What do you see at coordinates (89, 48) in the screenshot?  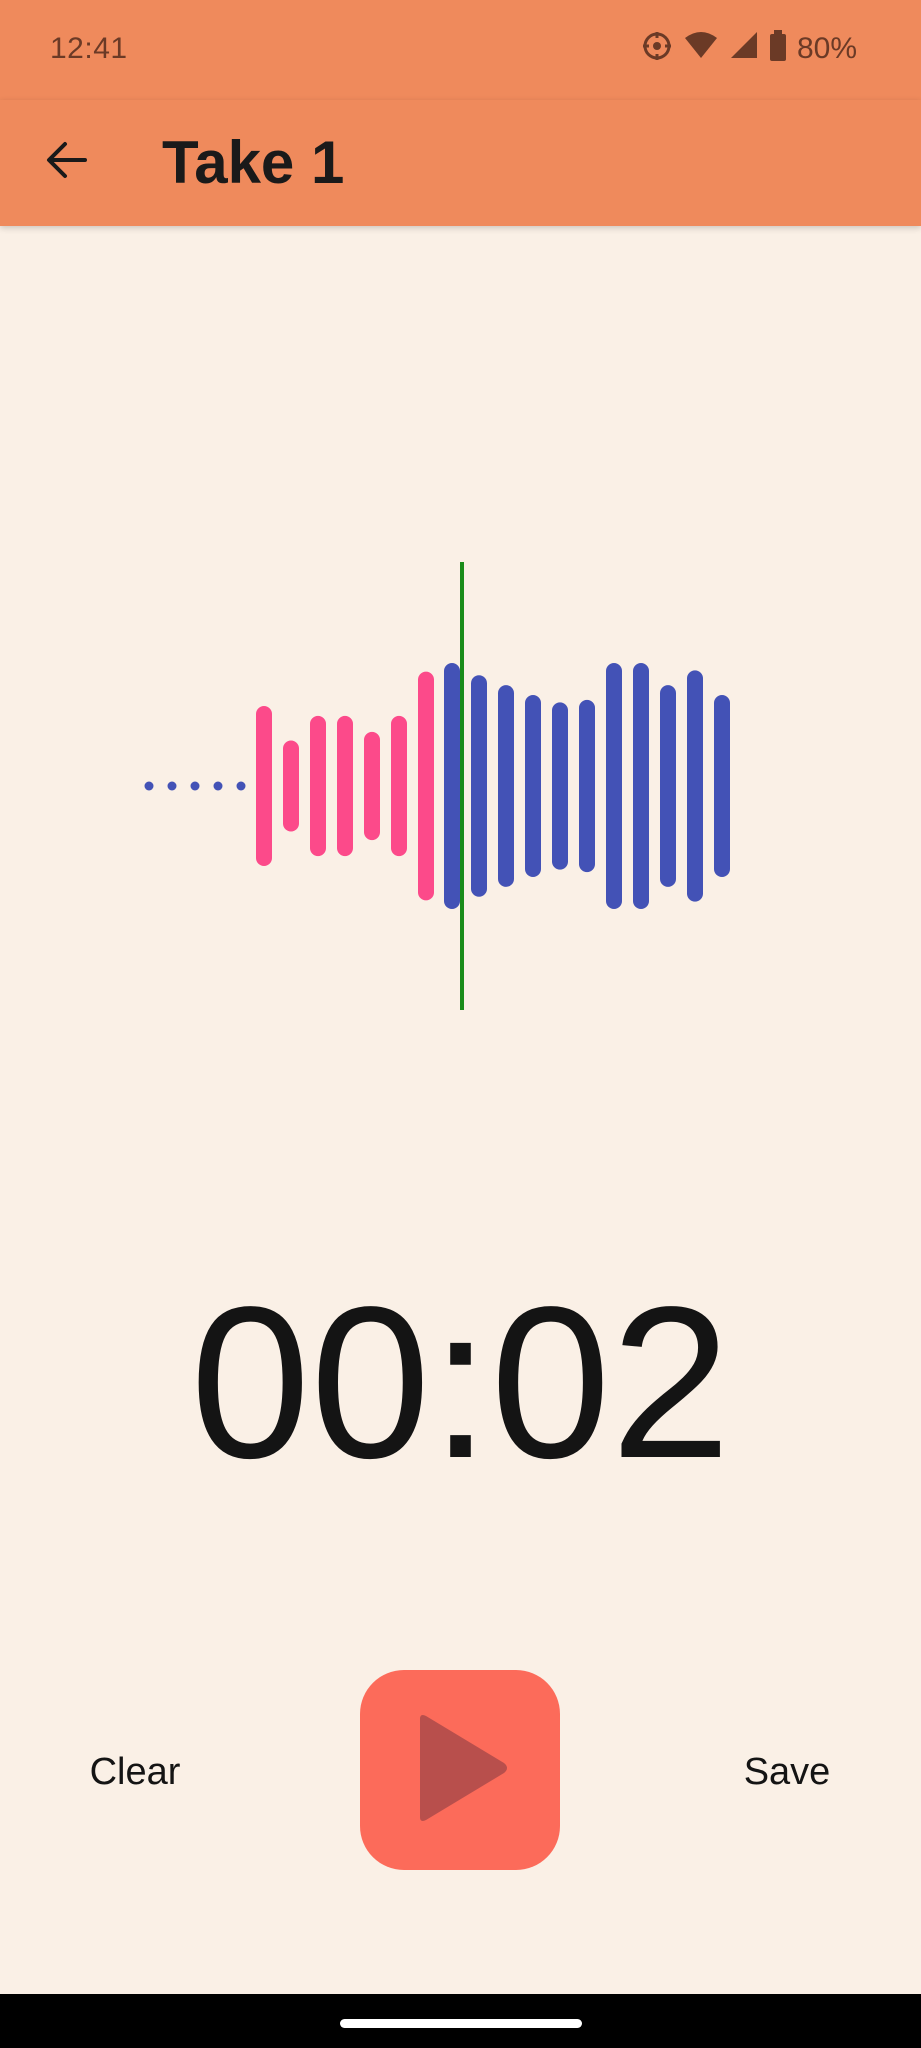 I see `status-time: 12:41` at bounding box center [89, 48].